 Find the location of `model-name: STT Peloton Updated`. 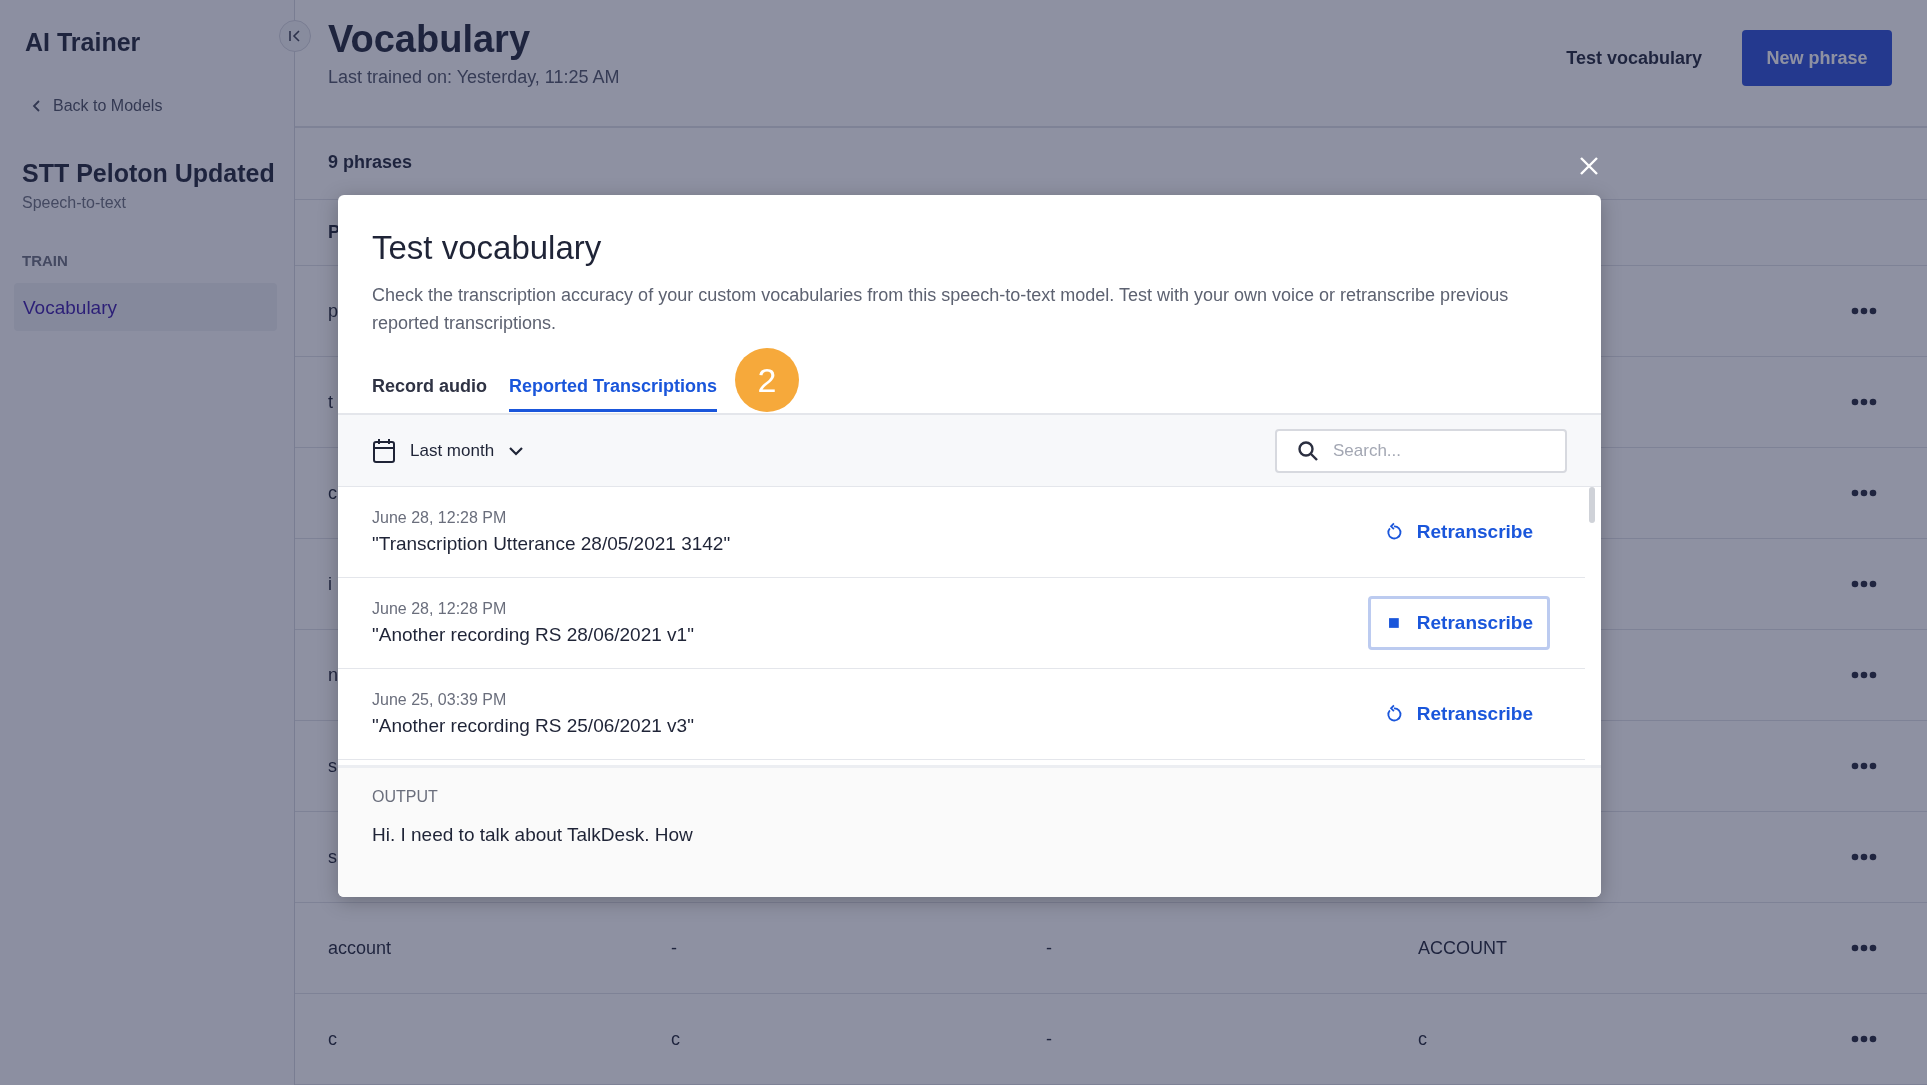

model-name: STT Peloton Updated is located at coordinates (148, 173).